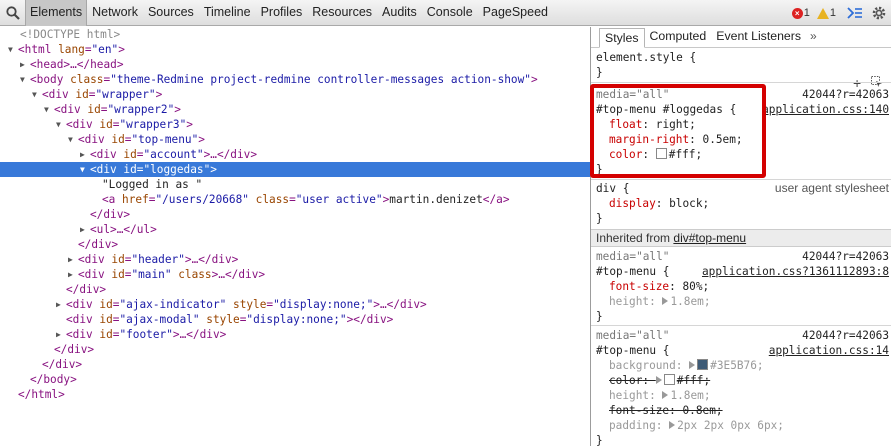  I want to click on rule-source-link: application.css:14, so click(829, 350).